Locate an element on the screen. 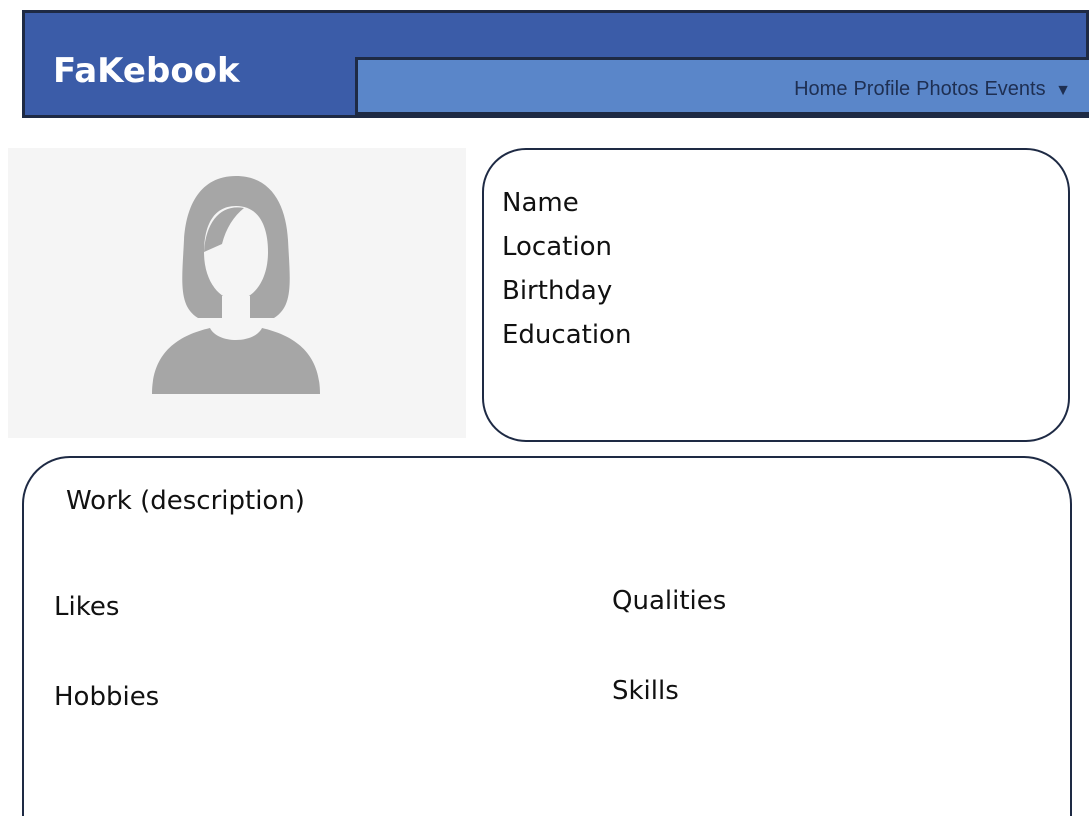  female-silhouette-icon is located at coordinates (236, 285).